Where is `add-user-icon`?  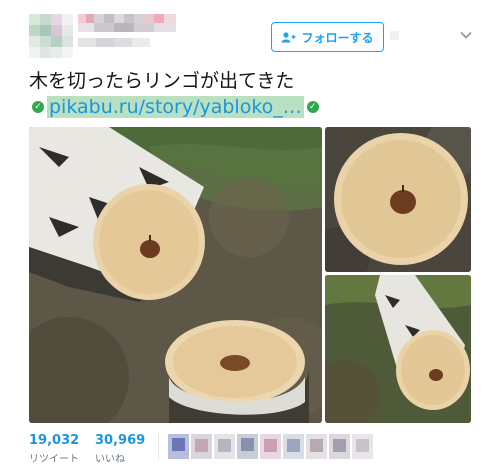 add-user-icon is located at coordinates (288, 36).